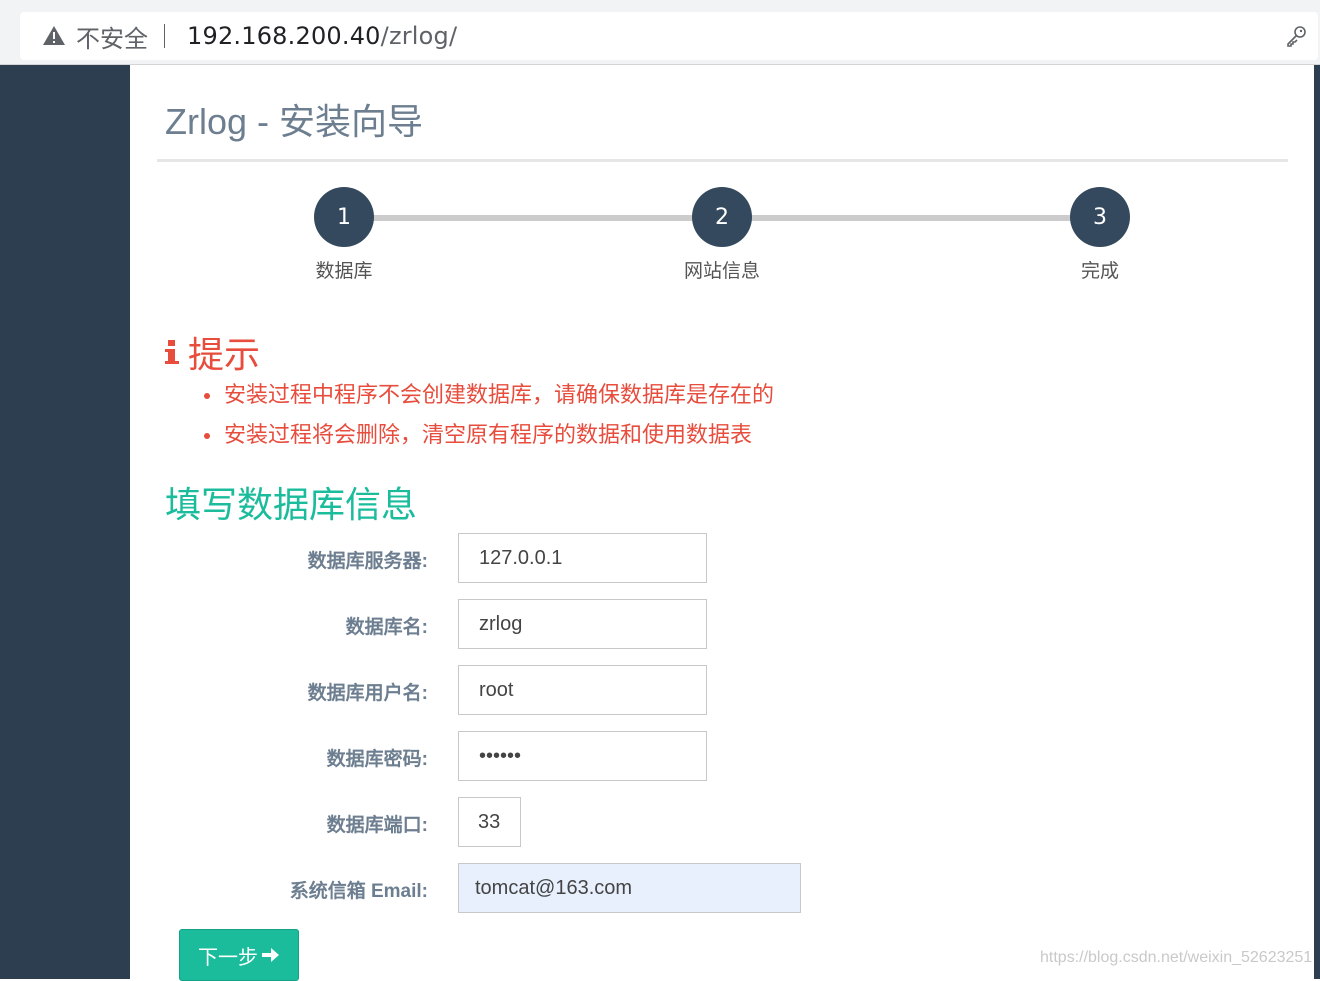 The image size is (1320, 981). I want to click on step-1-circle: 1, so click(344, 217).